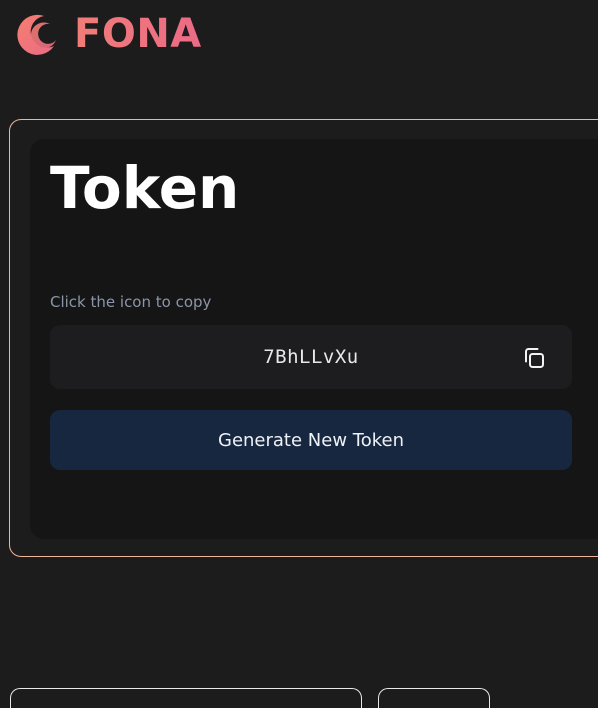 The height and width of the screenshot is (708, 598). What do you see at coordinates (311, 440) in the screenshot?
I see `generate-token-button: Generate New Token` at bounding box center [311, 440].